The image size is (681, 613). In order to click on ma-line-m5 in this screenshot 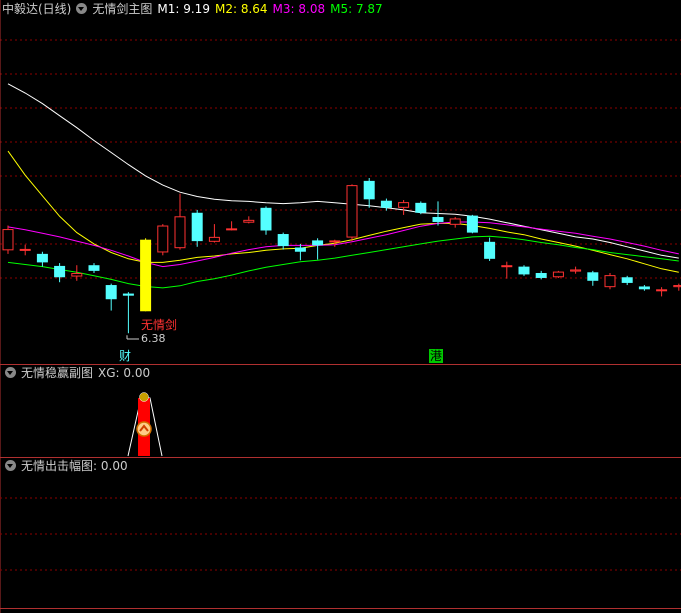, I will do `click(343, 262)`.